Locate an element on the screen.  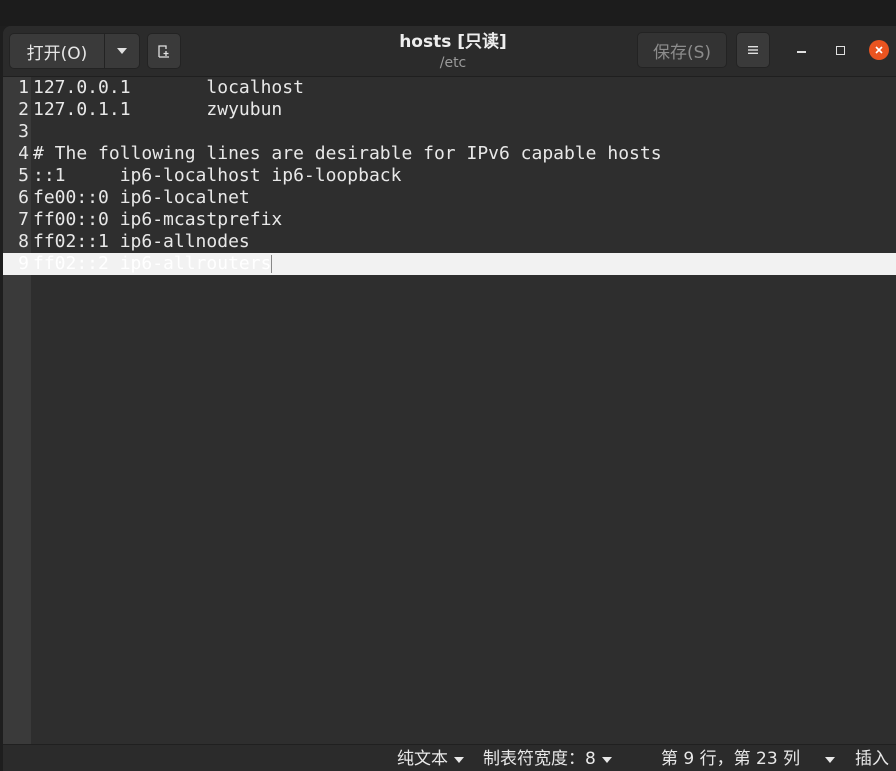
close-button is located at coordinates (879, 50).